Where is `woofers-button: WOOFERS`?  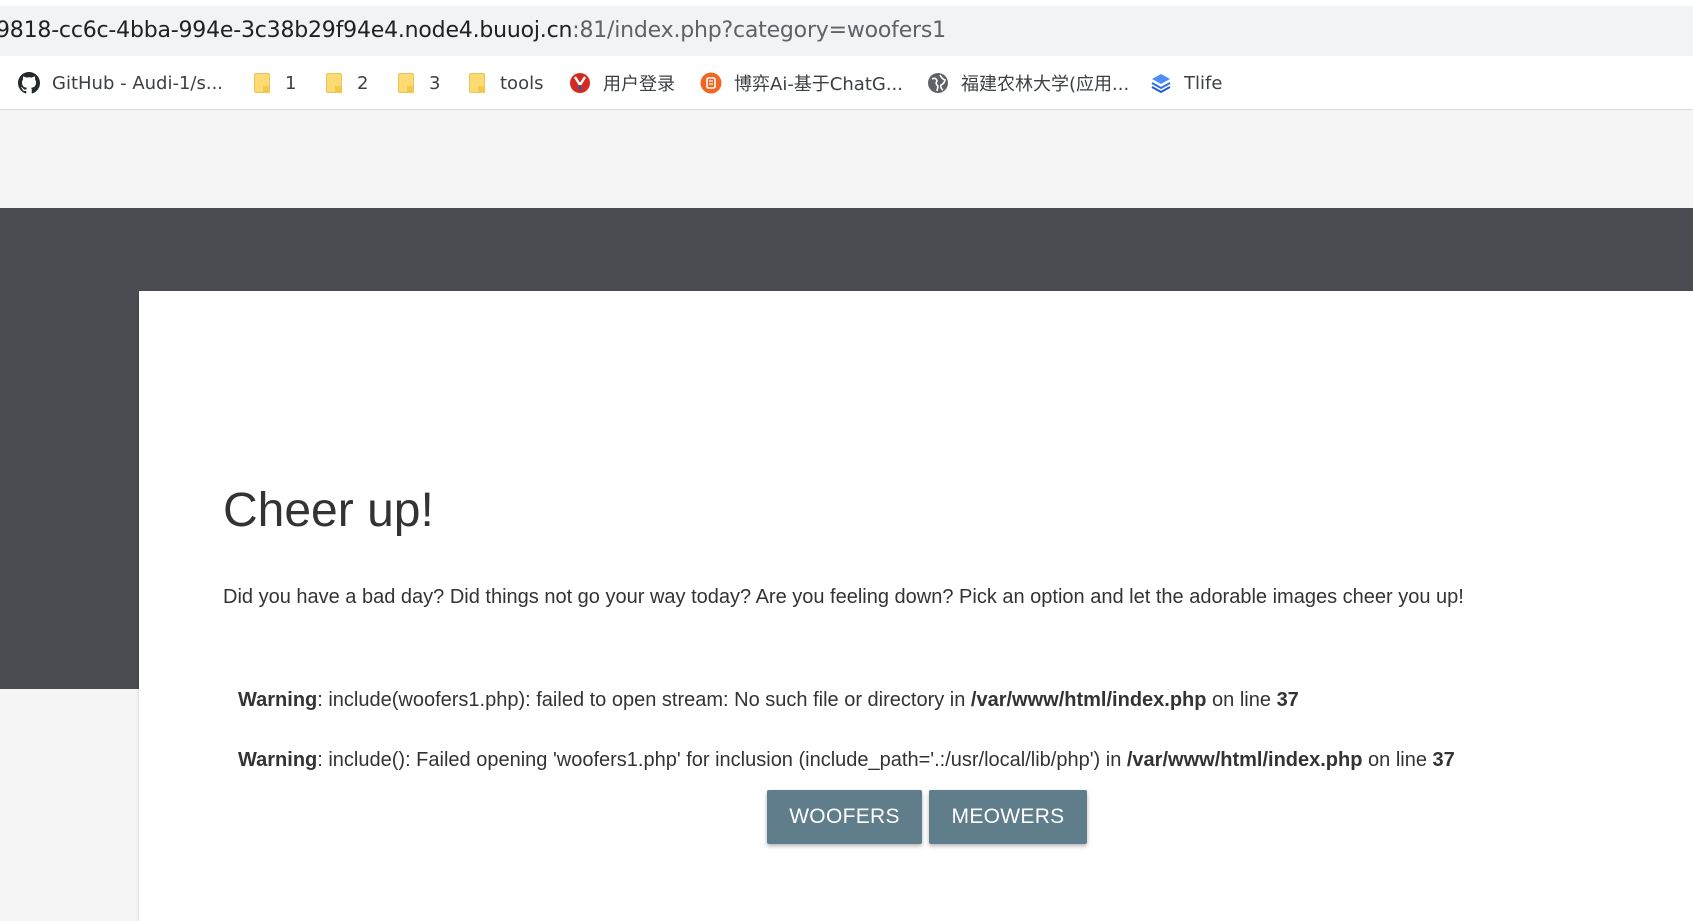
woofers-button: WOOFERS is located at coordinates (844, 817).